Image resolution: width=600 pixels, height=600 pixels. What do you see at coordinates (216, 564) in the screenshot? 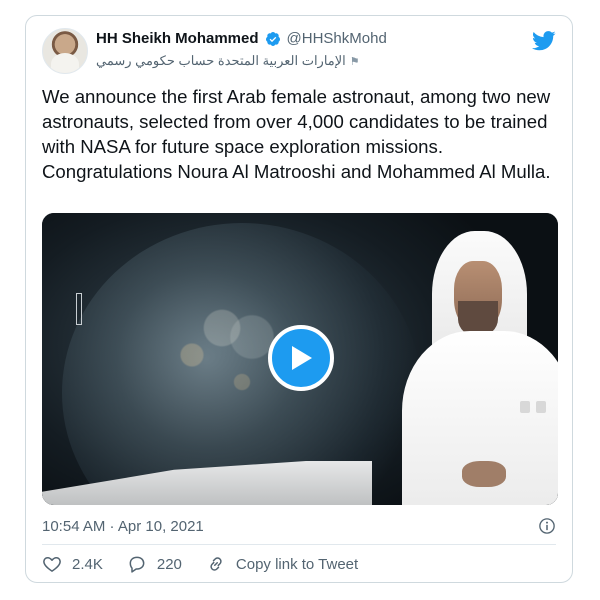
I see `link-icon` at bounding box center [216, 564].